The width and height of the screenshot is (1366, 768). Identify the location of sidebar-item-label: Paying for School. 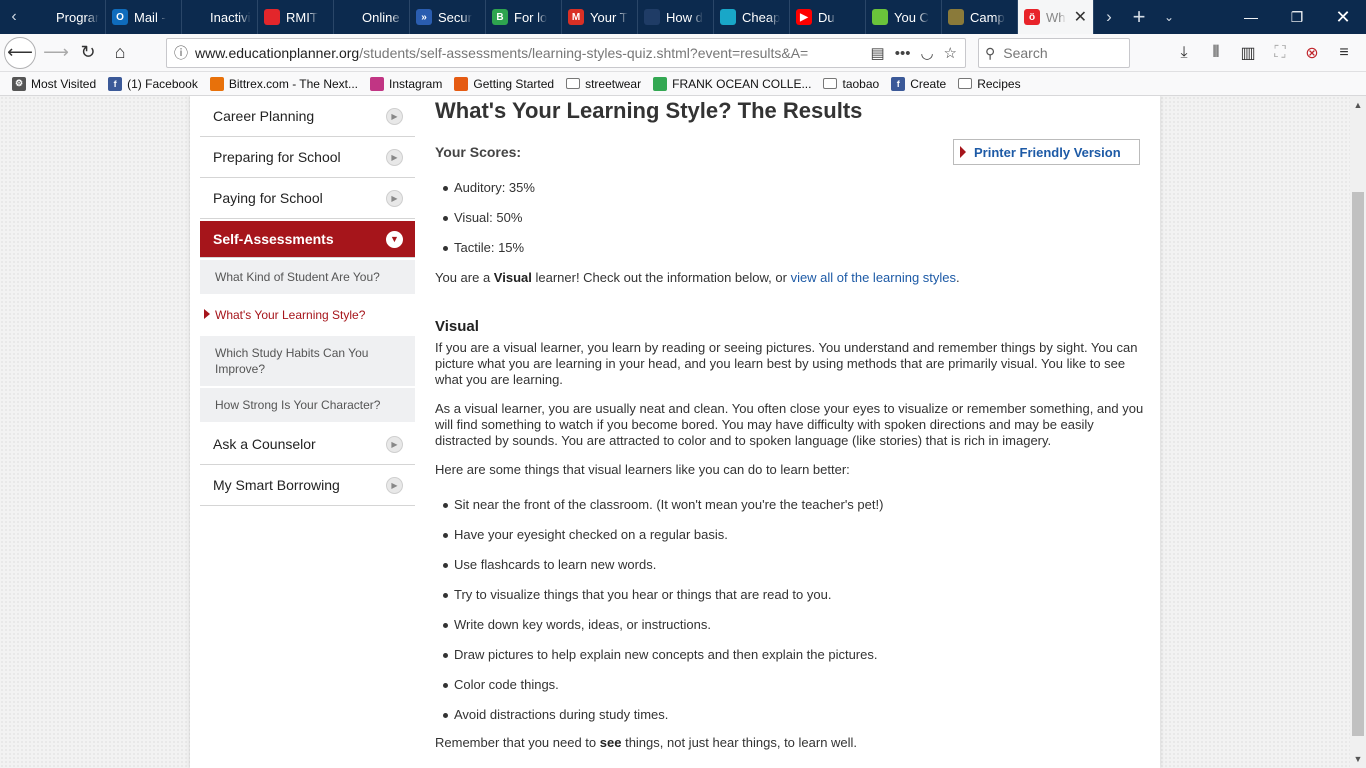
(268, 198).